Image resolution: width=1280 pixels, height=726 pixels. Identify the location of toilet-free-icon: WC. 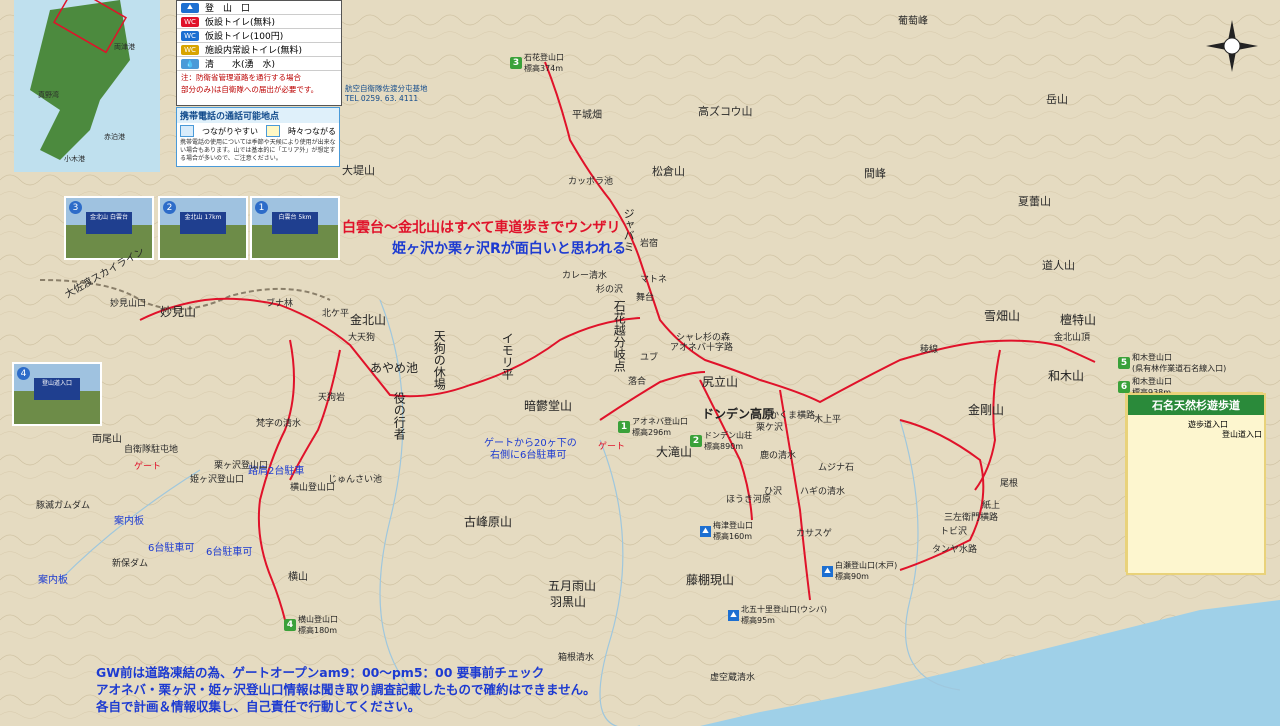
(190, 21).